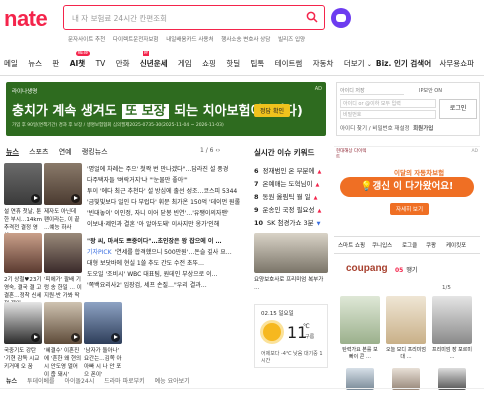  What do you see at coordinates (80, 60) in the screenshot?
I see `nav-ai-chat: AI챗 NEW` at bounding box center [80, 60].